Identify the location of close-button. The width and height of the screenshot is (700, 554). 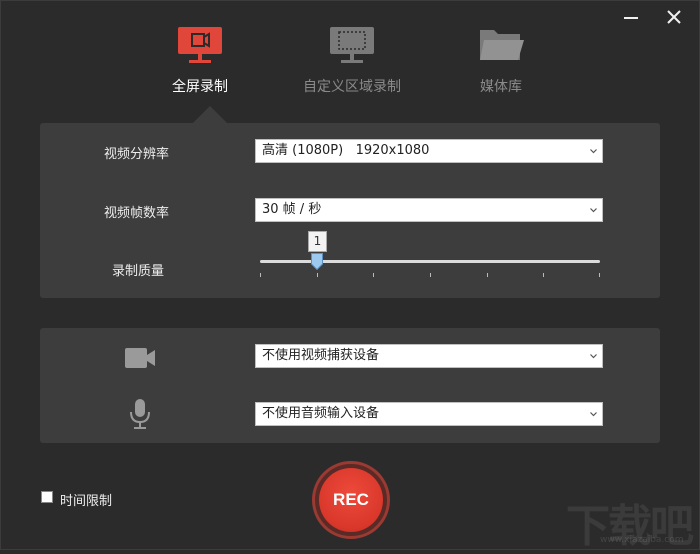
(674, 17).